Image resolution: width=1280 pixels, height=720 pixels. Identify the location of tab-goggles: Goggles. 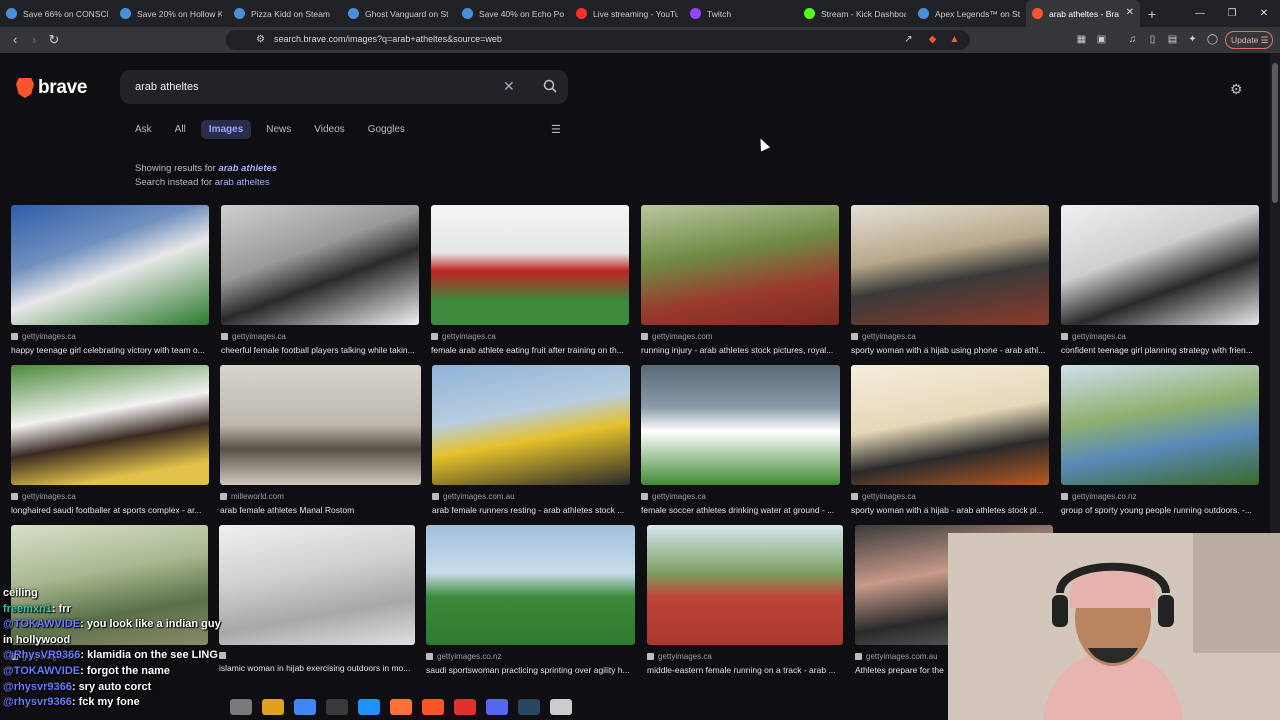
(386, 129).